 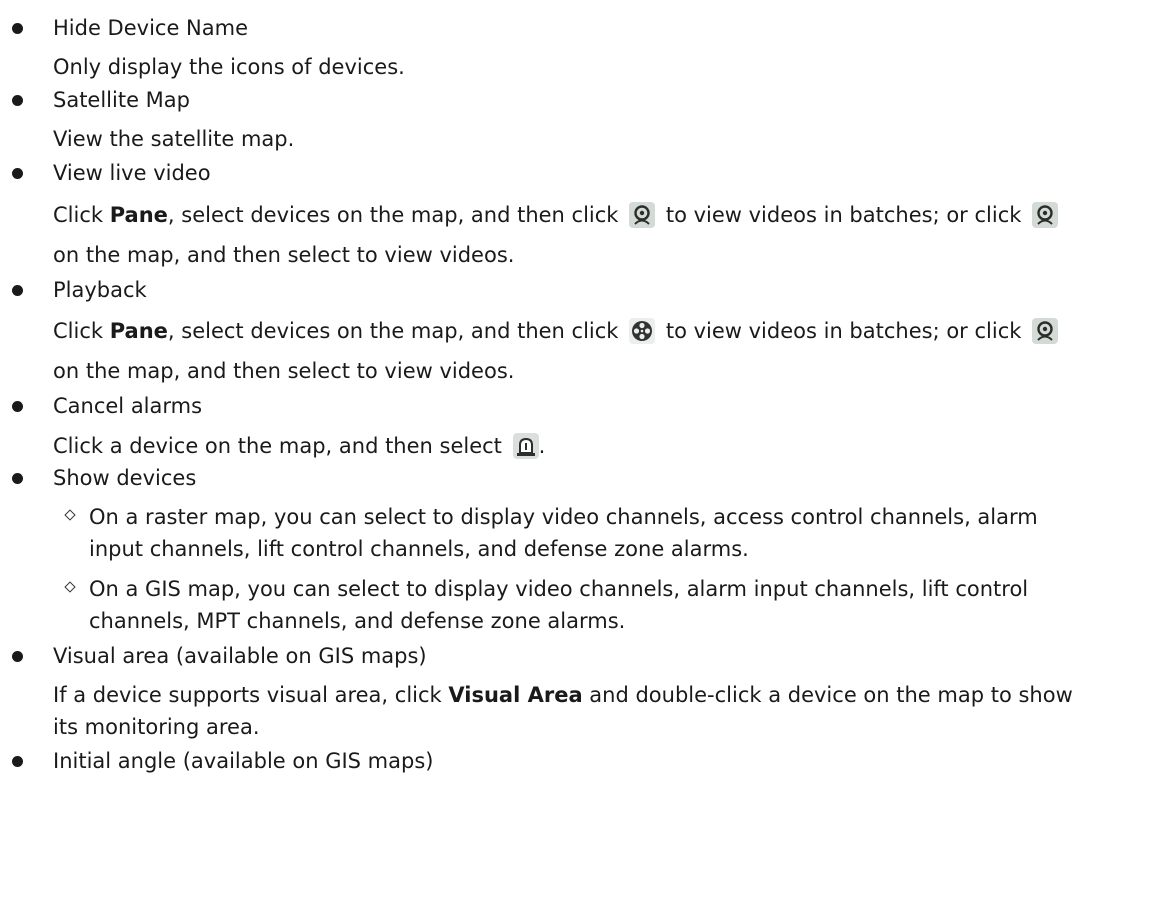 I want to click on item-title-playback: Playback, so click(x=100, y=290).